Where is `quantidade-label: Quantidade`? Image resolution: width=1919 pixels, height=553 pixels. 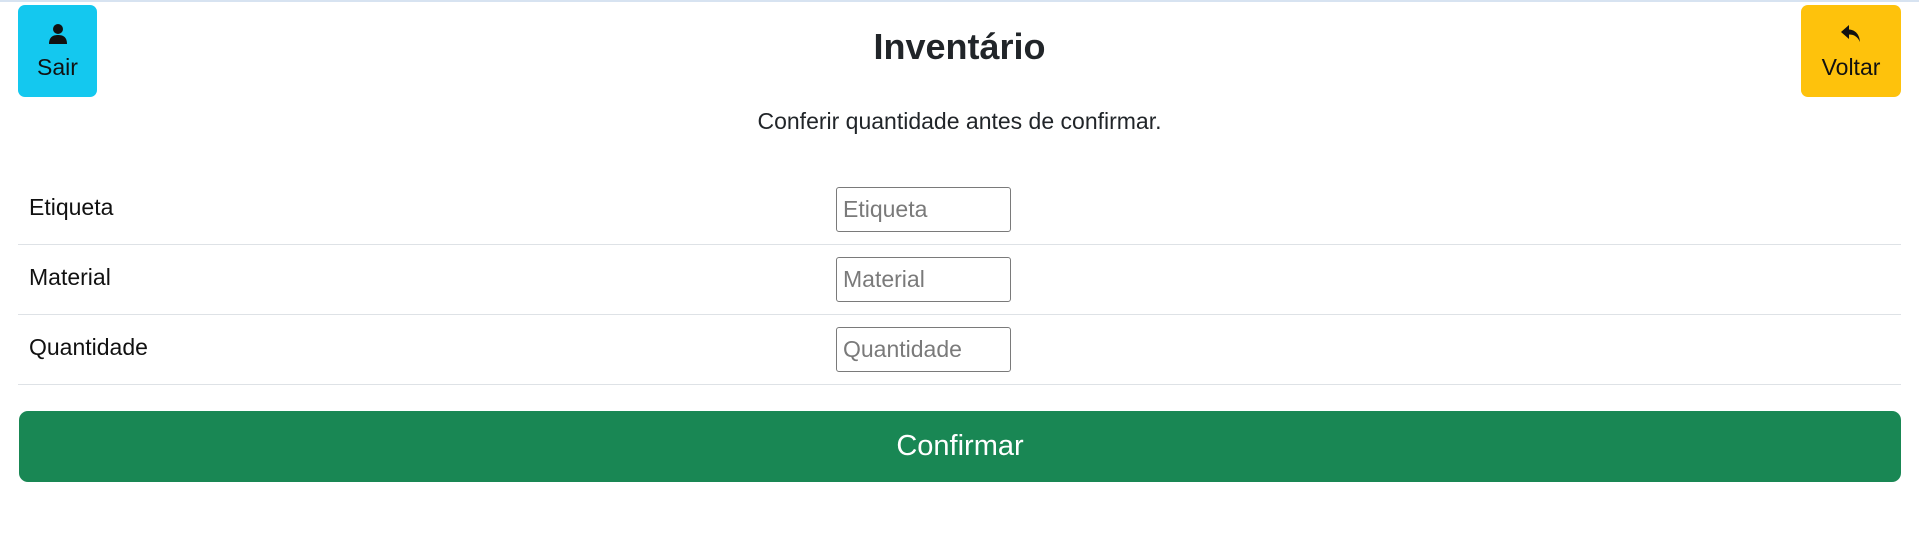 quantidade-label: Quantidade is located at coordinates (88, 347).